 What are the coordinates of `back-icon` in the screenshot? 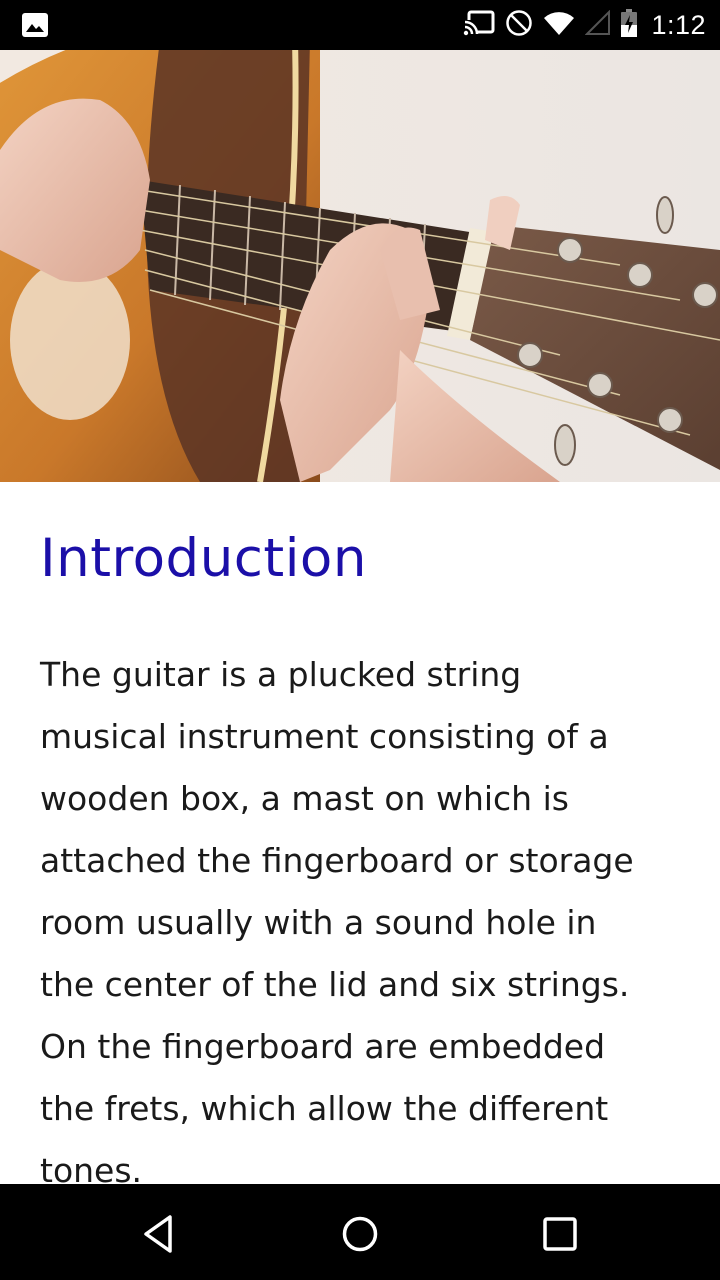 It's located at (158, 1234).